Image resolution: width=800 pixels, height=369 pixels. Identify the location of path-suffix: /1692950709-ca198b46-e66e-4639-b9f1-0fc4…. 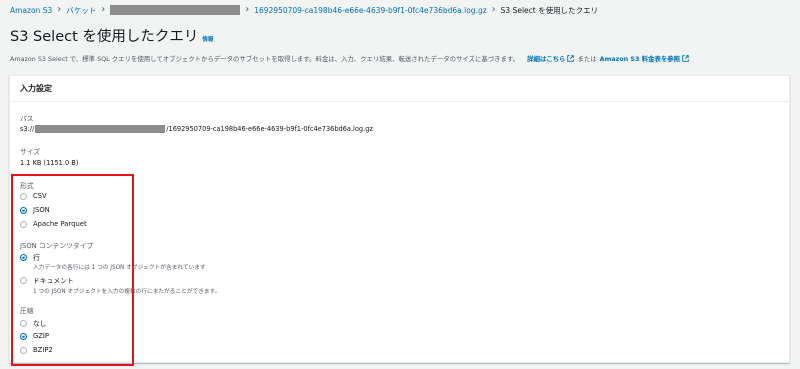
(269, 129).